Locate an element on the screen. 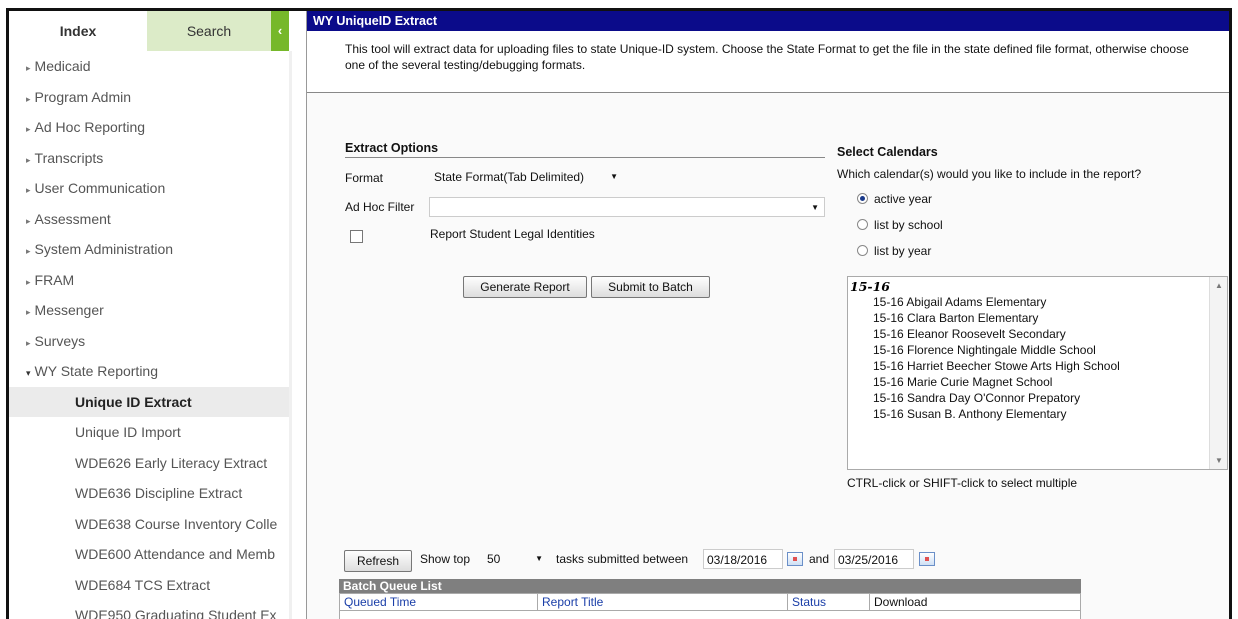 This screenshot has height=619, width=1238. calendar-option: 15-16 Marie Curie Magnet School is located at coordinates (1037, 382).